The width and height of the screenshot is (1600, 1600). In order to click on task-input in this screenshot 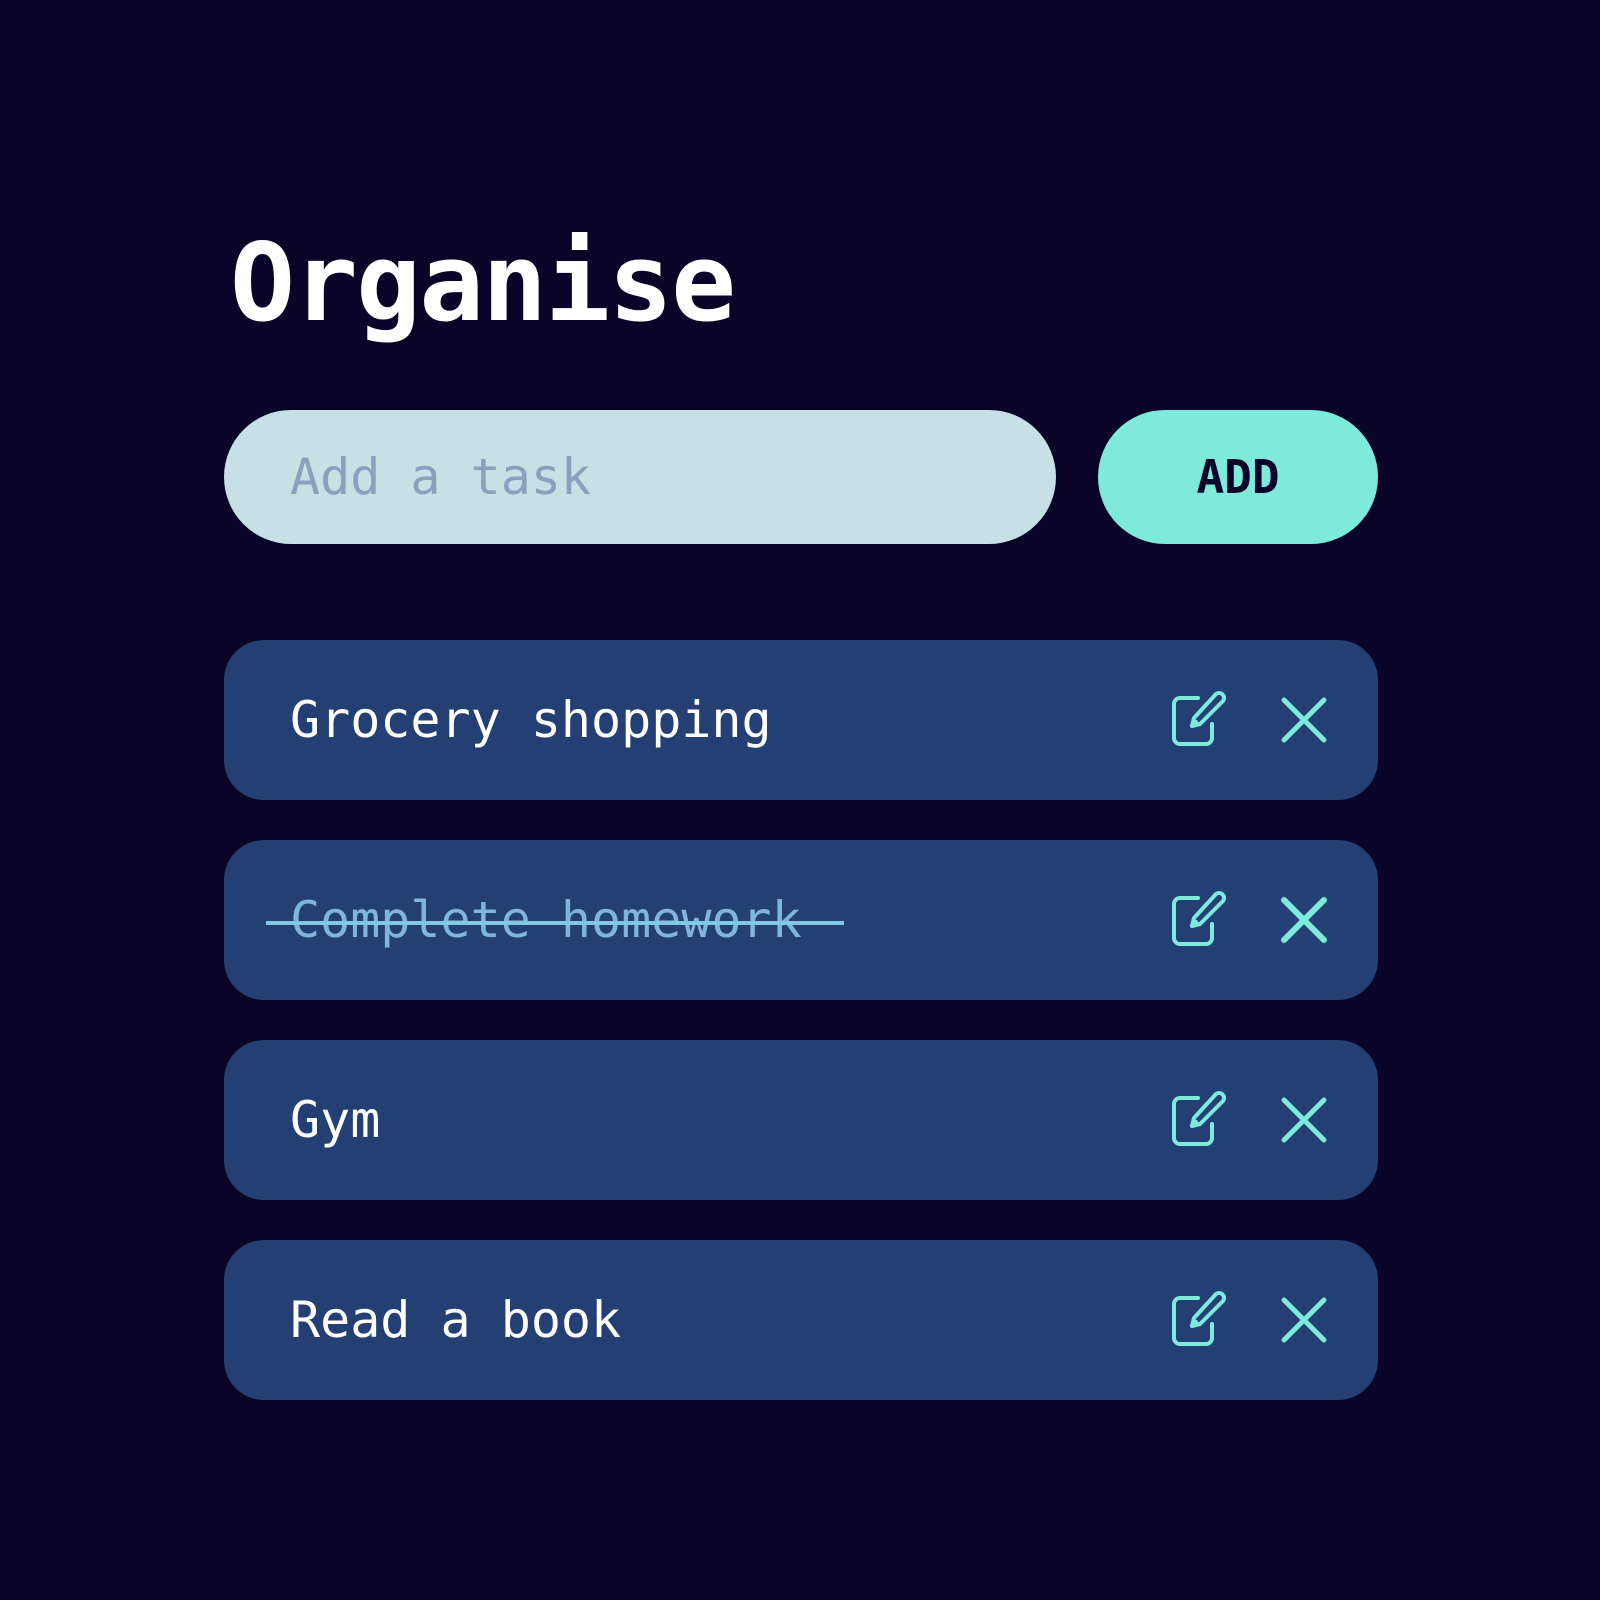, I will do `click(640, 477)`.